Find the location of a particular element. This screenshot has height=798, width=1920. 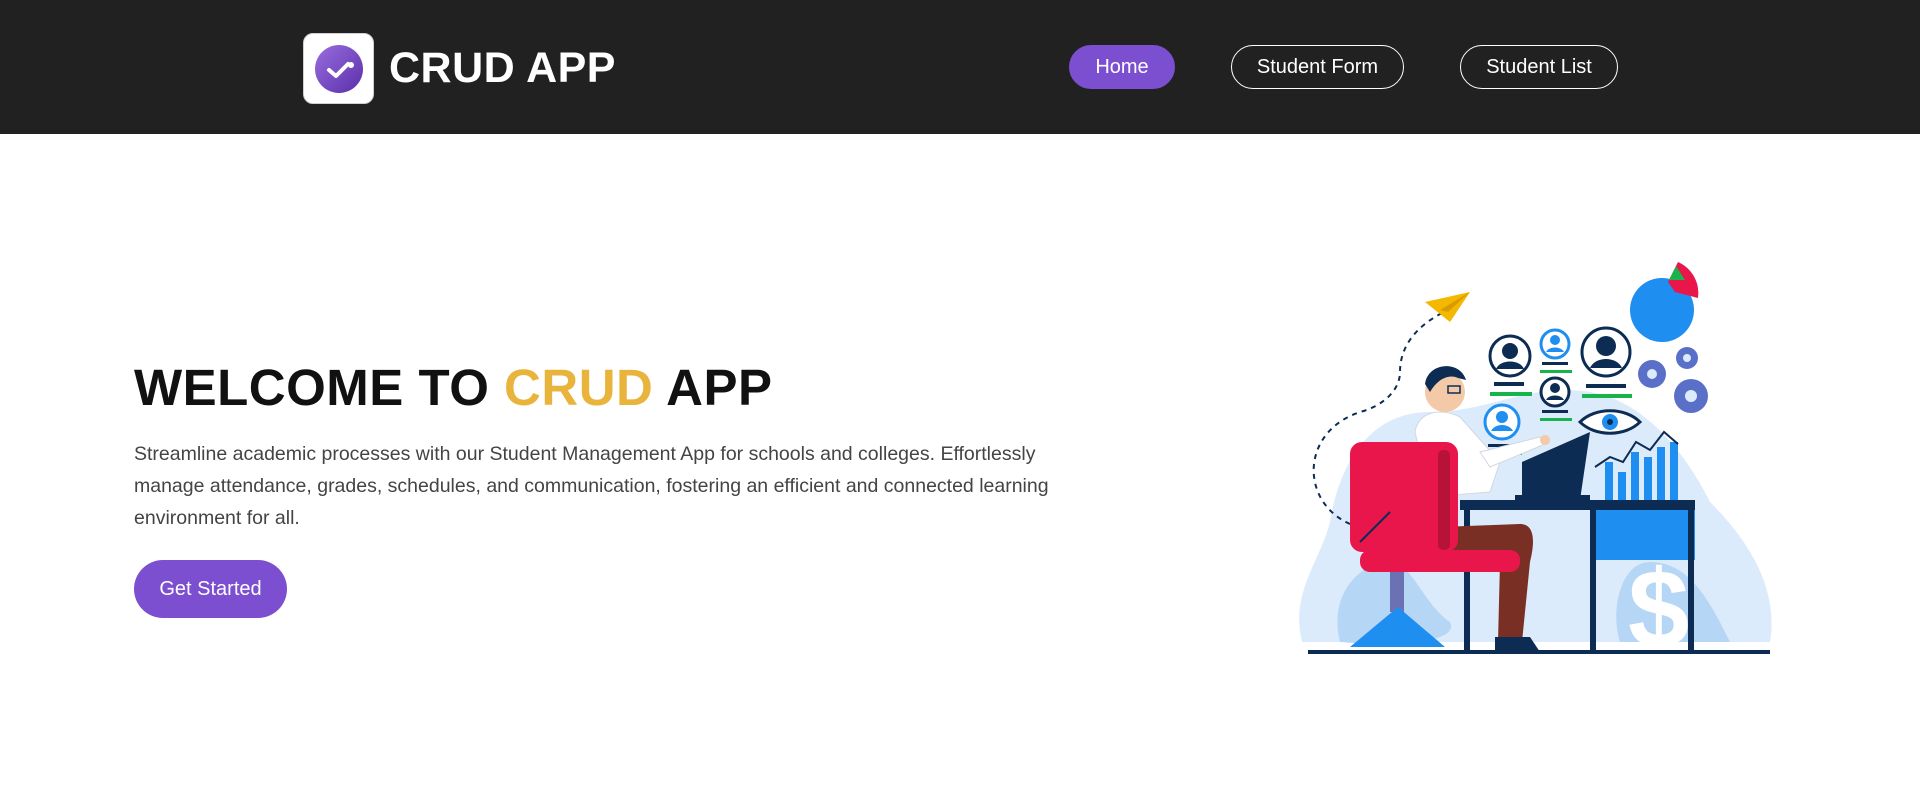

brand: CRUD APP is located at coordinates (459, 68).